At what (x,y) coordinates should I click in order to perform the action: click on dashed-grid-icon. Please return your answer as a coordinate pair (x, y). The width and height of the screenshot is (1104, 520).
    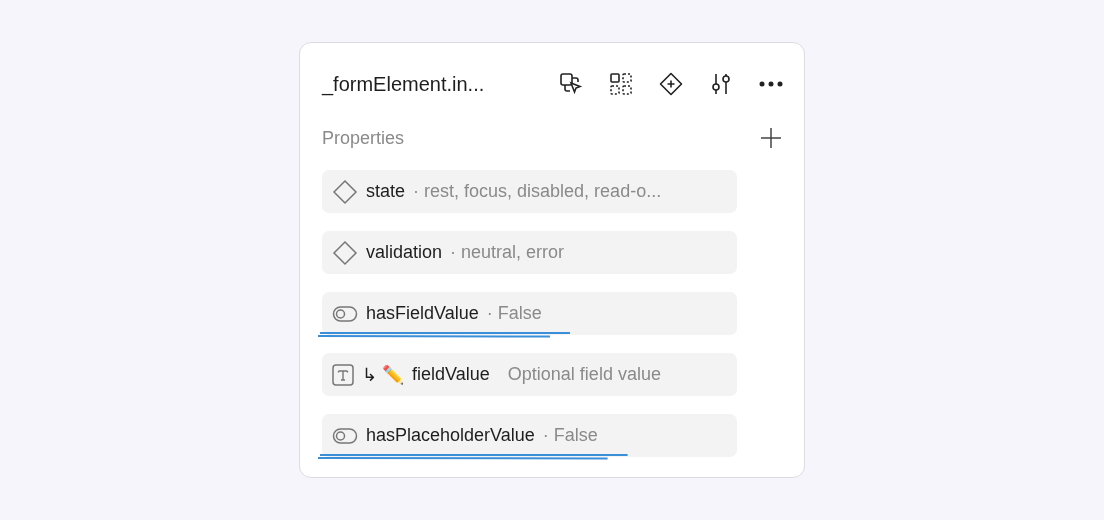
    Looking at the image, I should click on (621, 84).